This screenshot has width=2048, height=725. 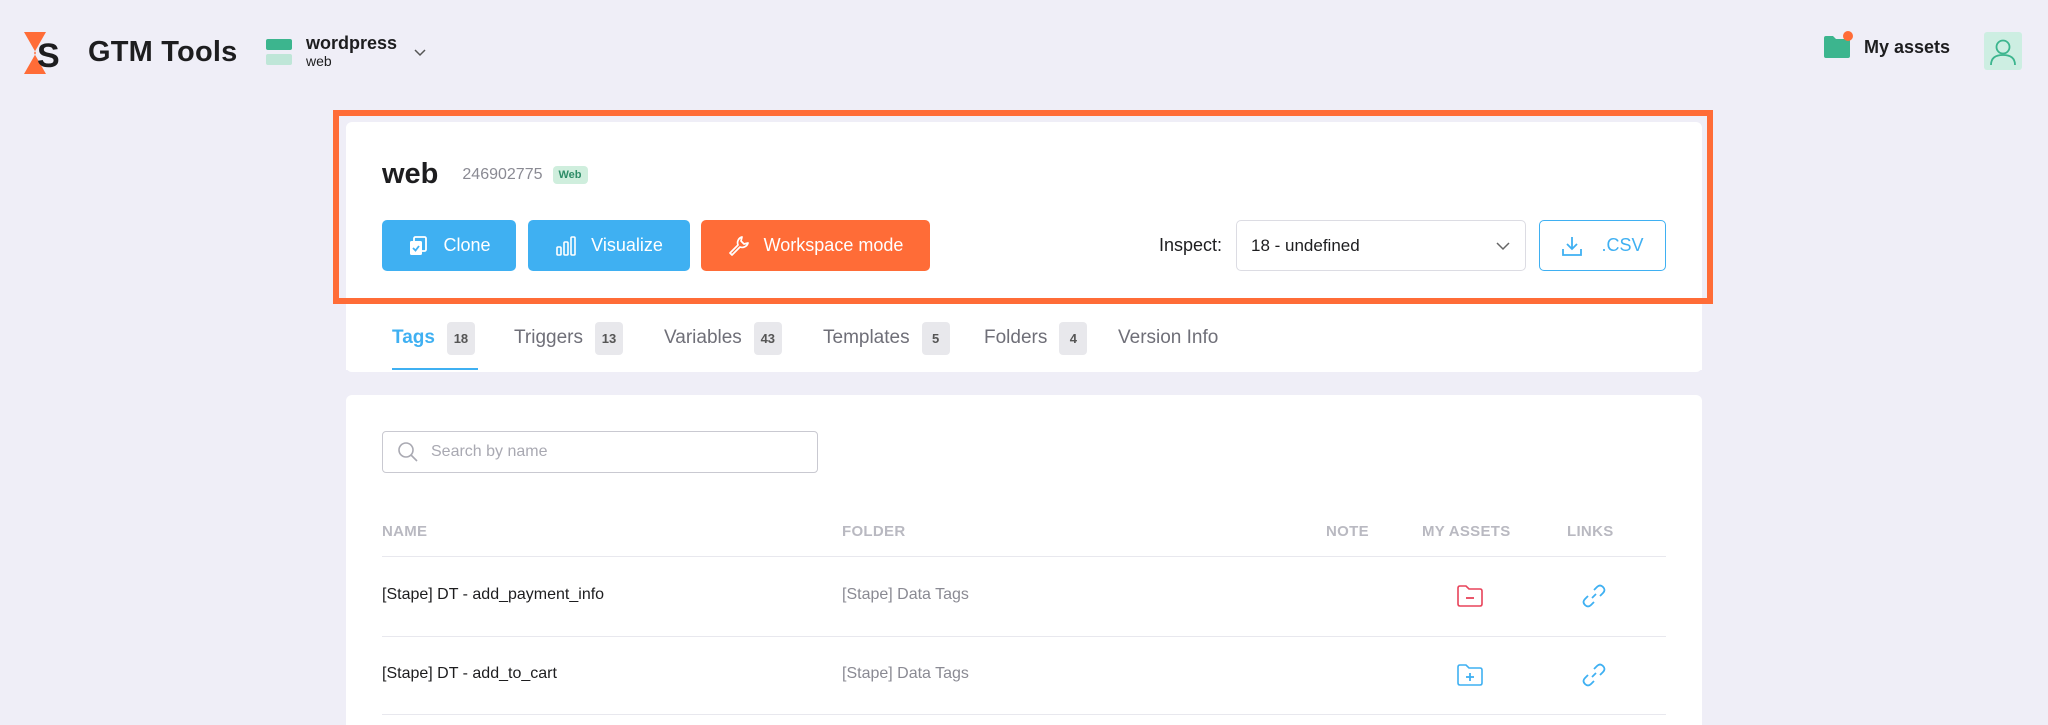 I want to click on user-avatar, so click(x=2003, y=51).